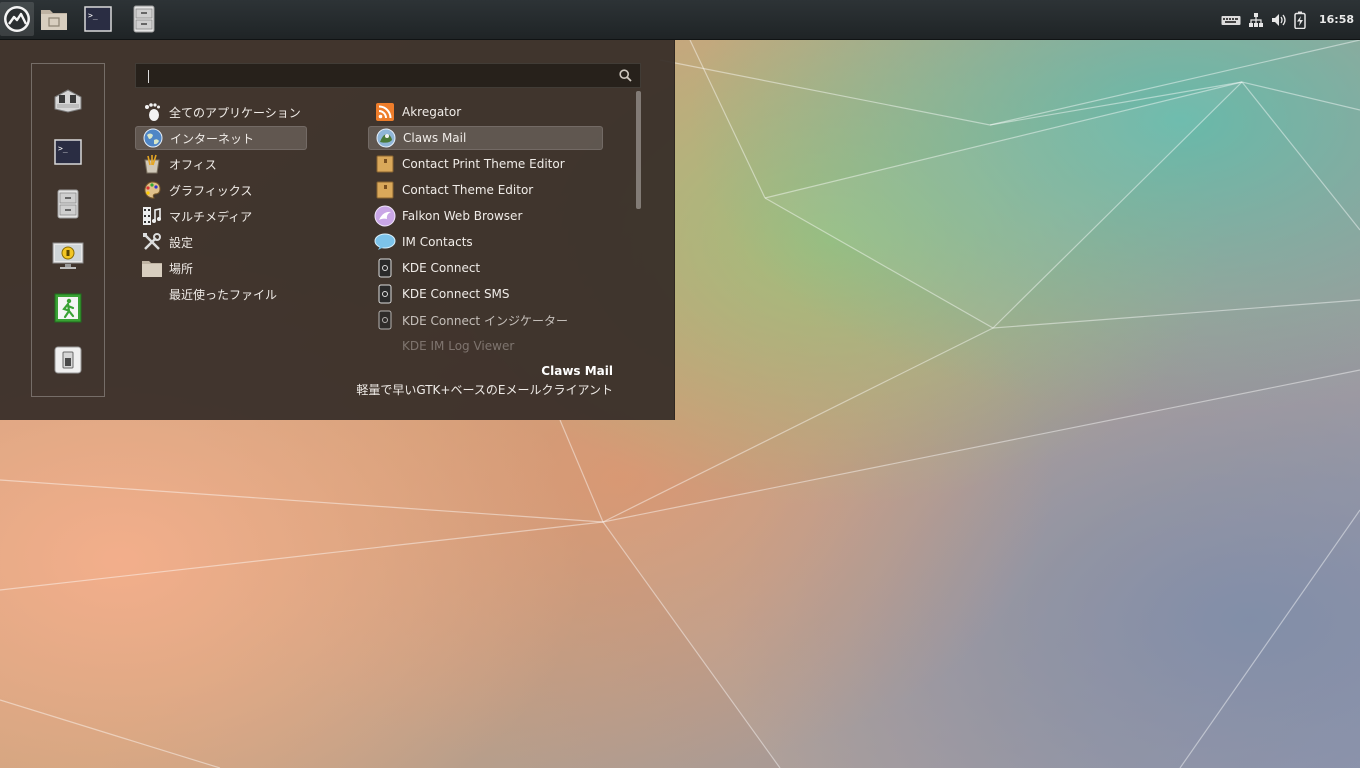  What do you see at coordinates (385, 112) in the screenshot?
I see `rss-icon` at bounding box center [385, 112].